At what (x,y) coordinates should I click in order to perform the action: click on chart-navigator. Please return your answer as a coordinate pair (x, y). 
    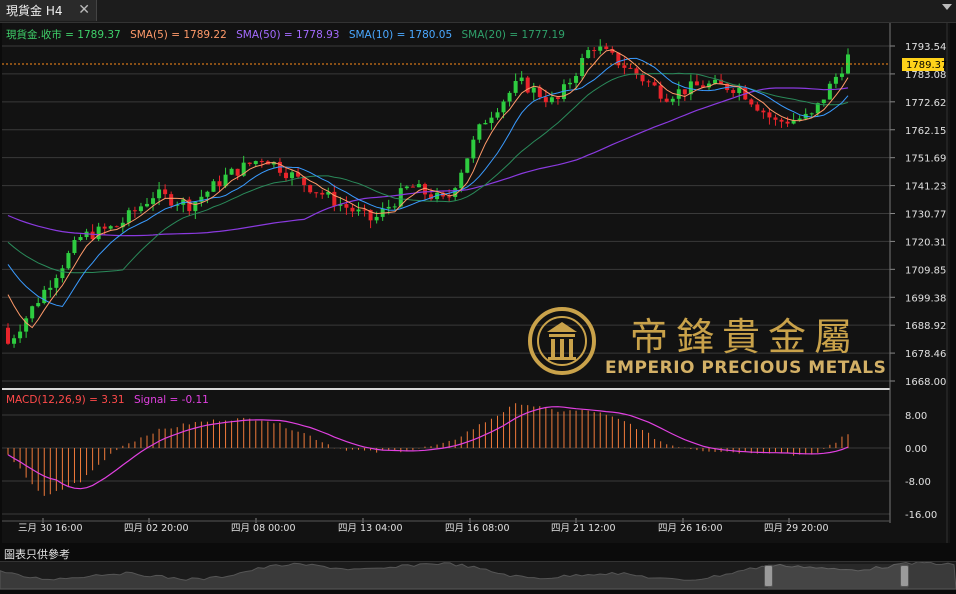
    Looking at the image, I should click on (478, 575).